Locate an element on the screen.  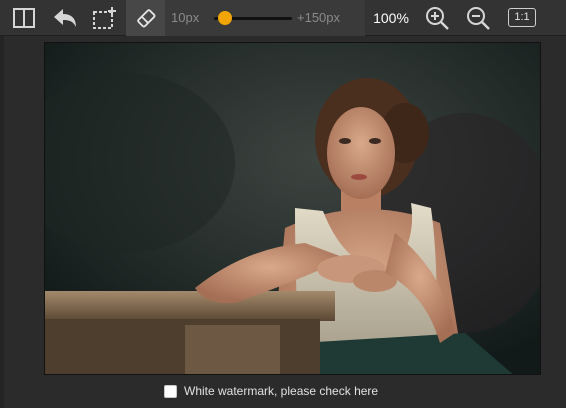
eraser-icon is located at coordinates (146, 18).